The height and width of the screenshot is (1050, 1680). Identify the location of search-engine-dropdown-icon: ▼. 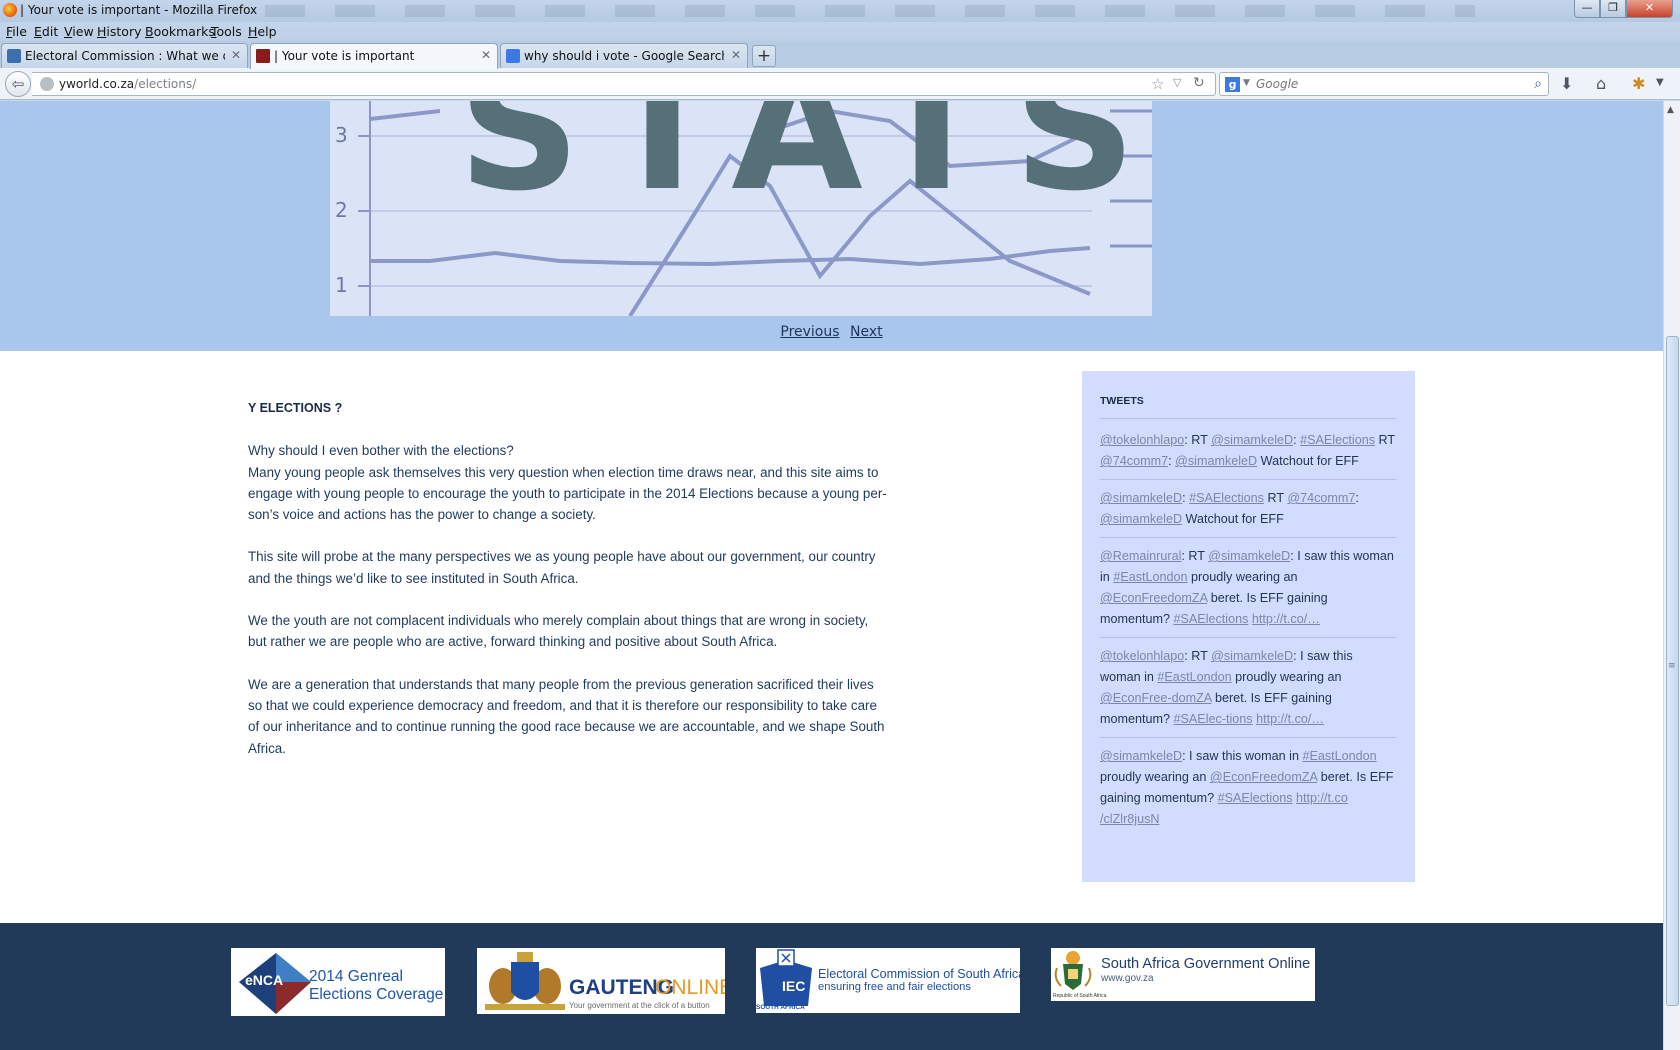
(1246, 83).